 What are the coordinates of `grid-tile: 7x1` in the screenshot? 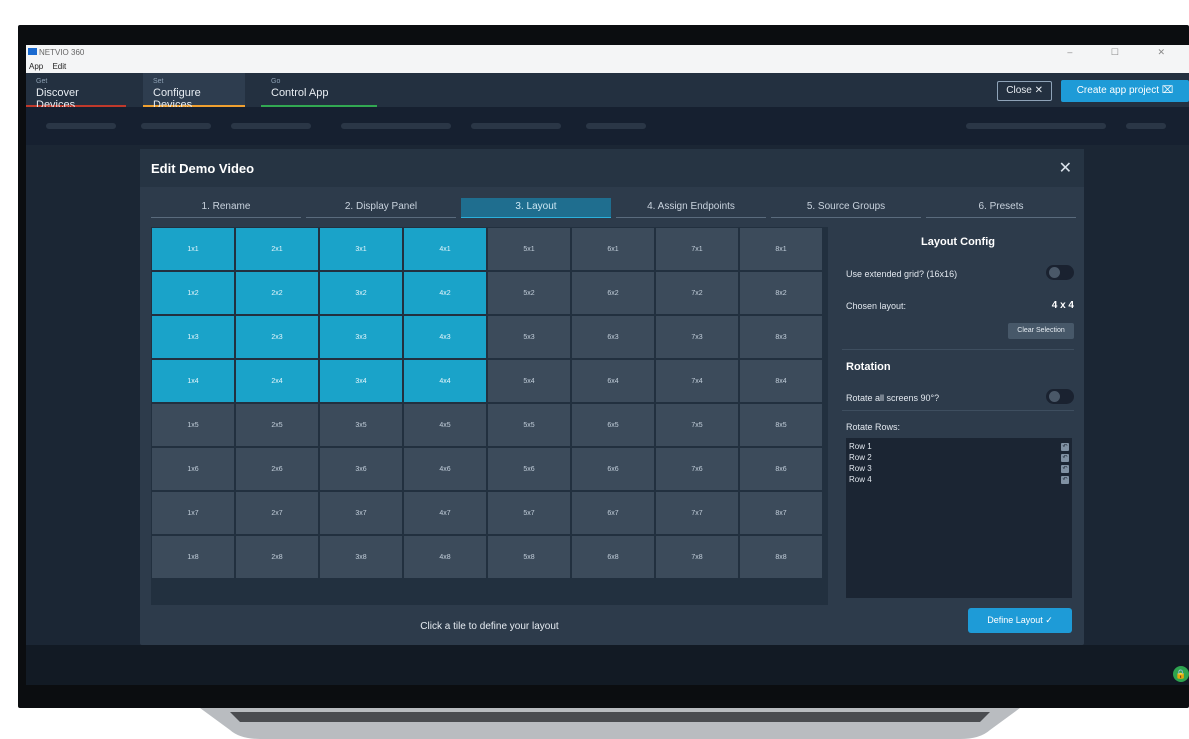 It's located at (697, 249).